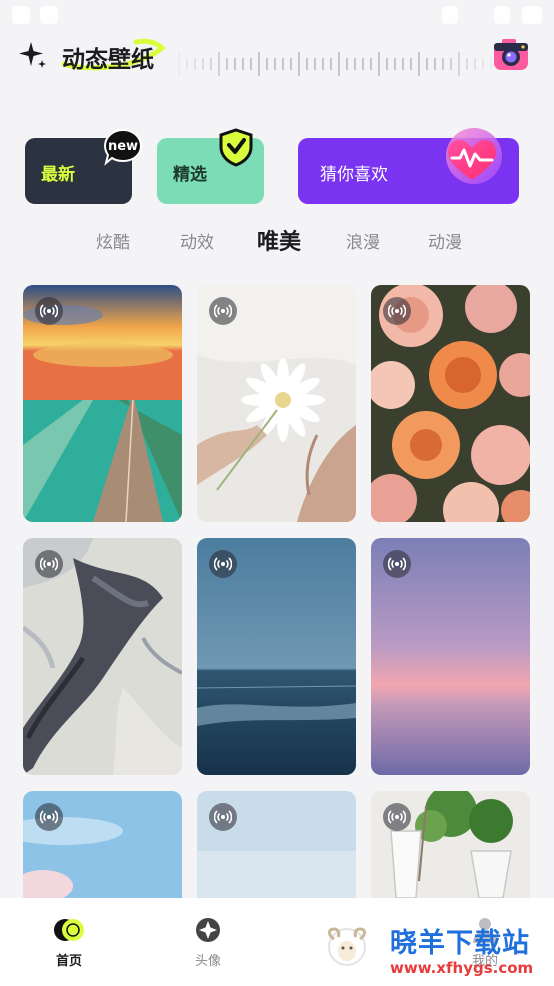 The image size is (554, 986). Describe the element at coordinates (363, 240) in the screenshot. I see `tab-romantic: 浪漫` at that location.